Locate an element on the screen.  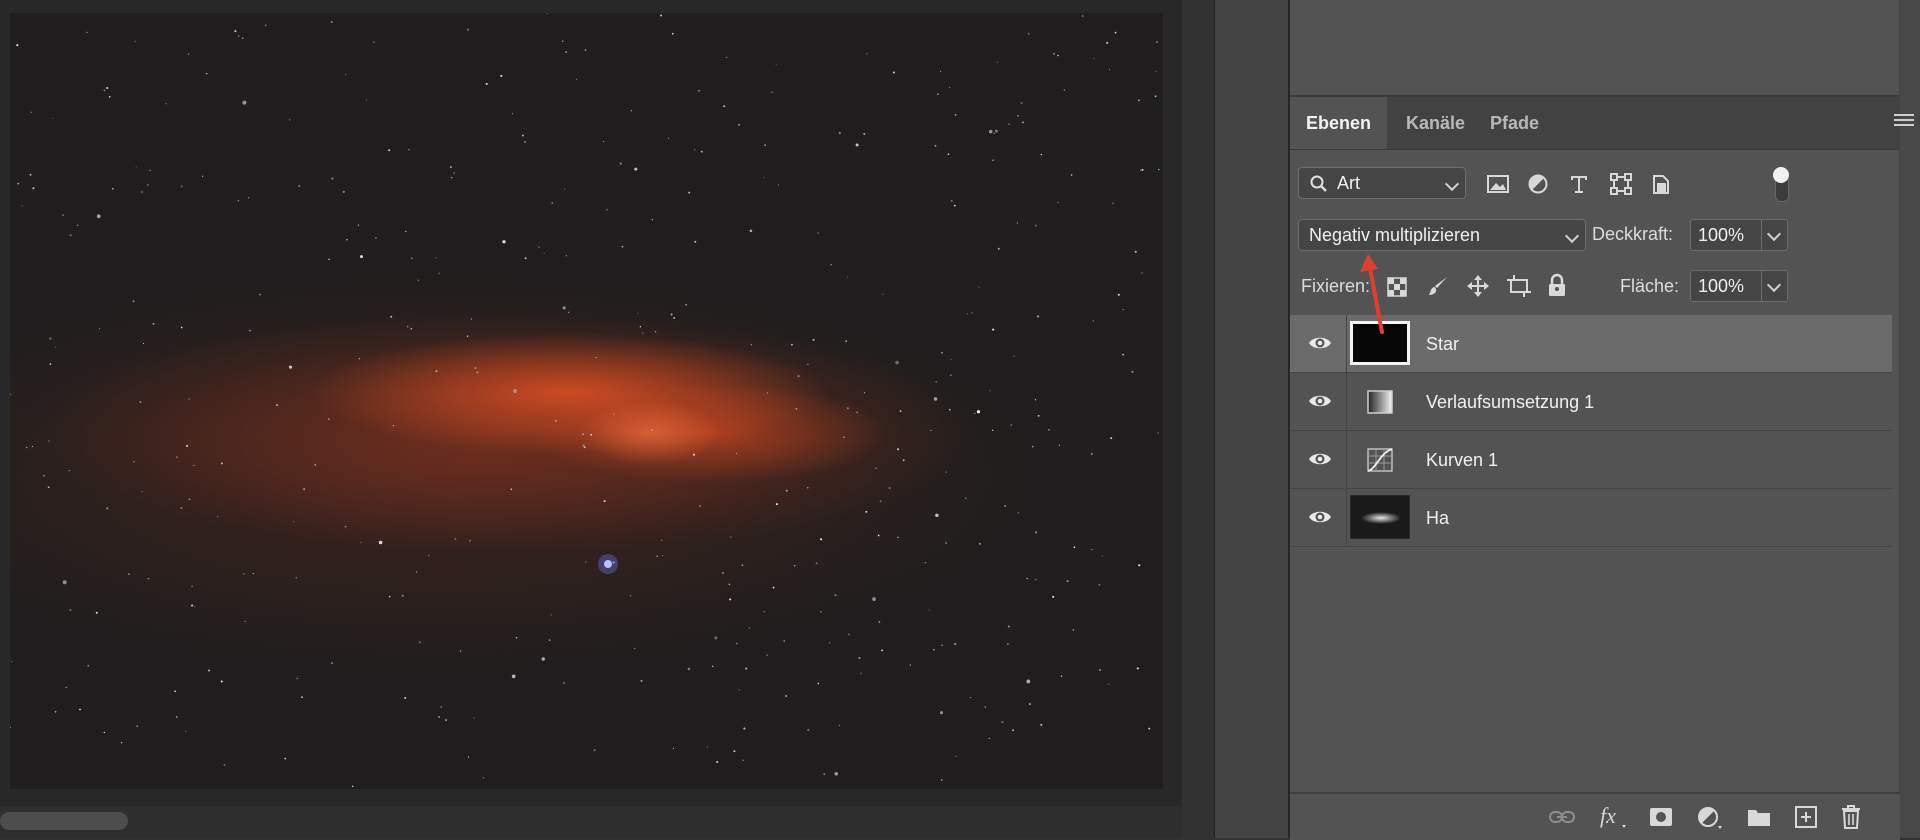
annotation-arrow is located at coordinates (1372, 294).